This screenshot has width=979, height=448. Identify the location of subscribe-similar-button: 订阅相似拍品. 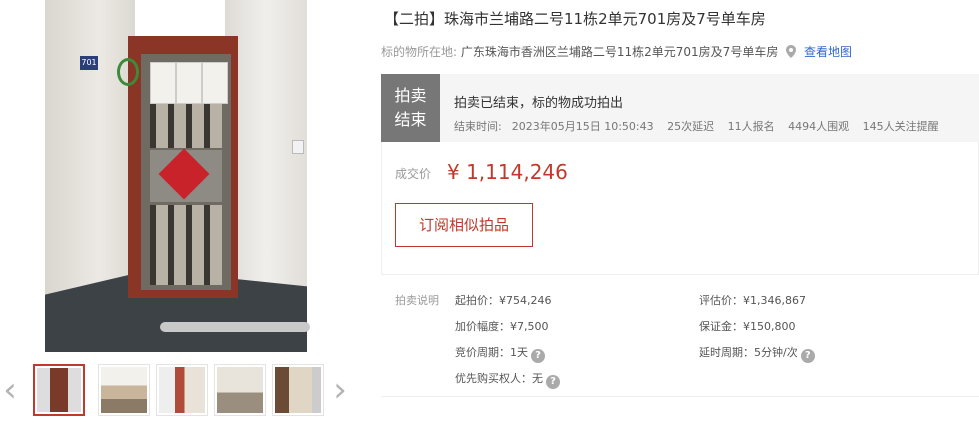
(464, 225).